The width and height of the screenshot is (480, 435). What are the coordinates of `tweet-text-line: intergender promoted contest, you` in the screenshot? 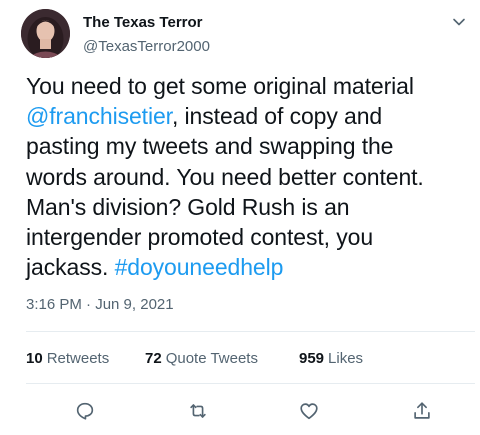 It's located at (249, 237).